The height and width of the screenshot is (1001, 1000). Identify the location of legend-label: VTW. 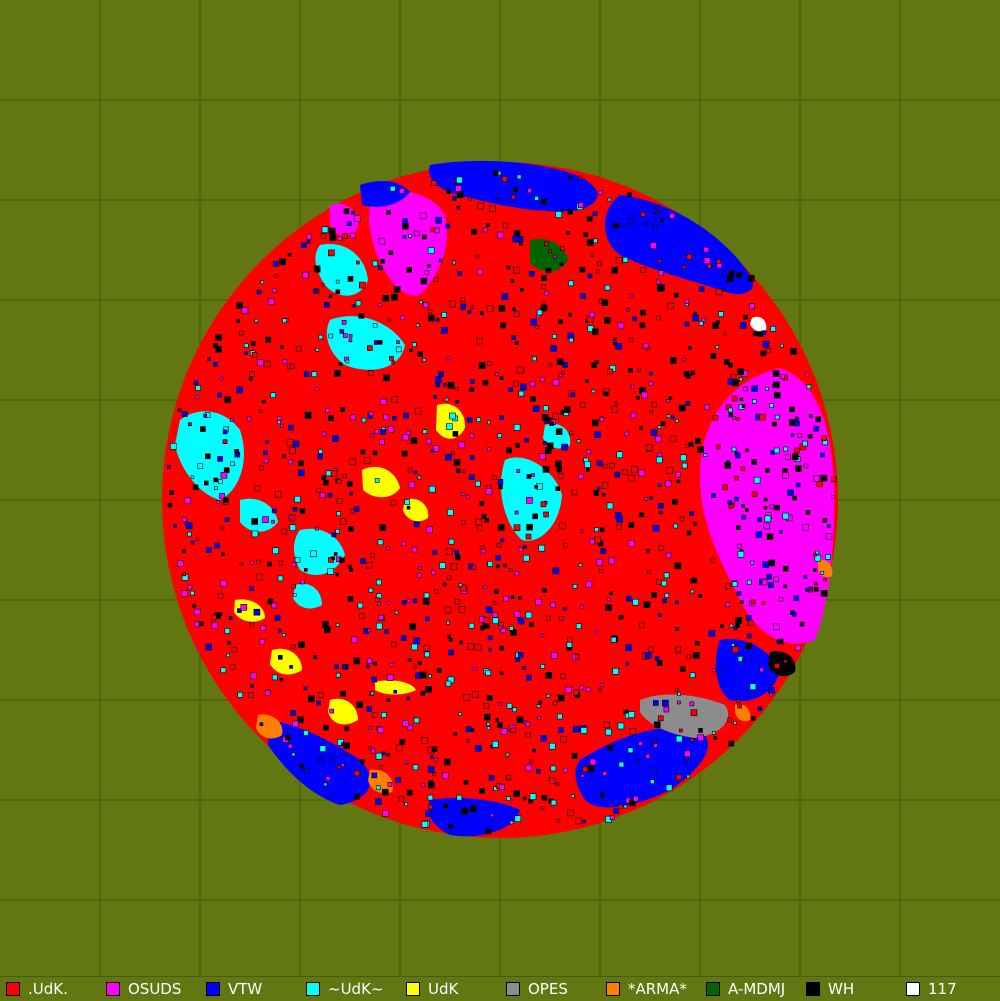
(245, 989).